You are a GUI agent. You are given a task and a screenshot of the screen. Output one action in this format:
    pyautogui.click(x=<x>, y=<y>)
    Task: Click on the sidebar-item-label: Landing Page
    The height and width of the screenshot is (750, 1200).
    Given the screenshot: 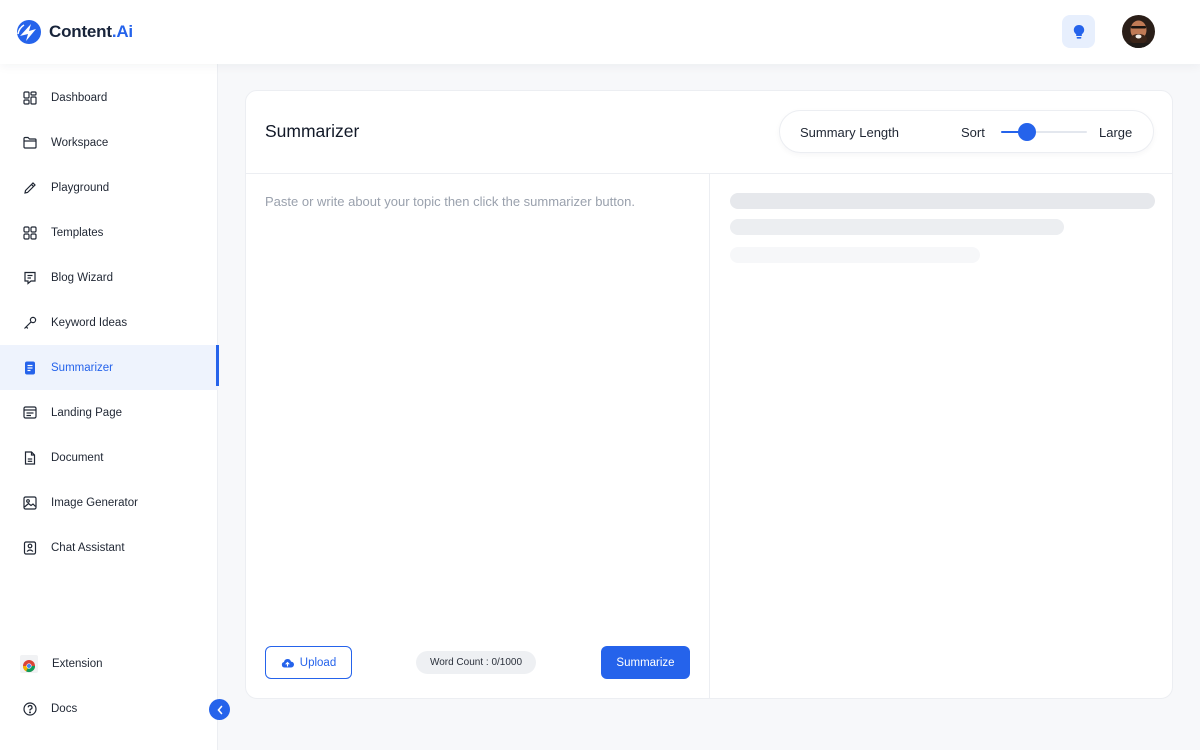 What is the action you would take?
    pyautogui.click(x=86, y=412)
    